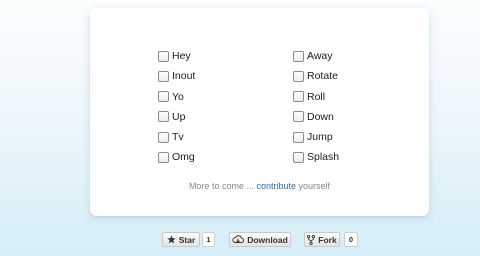 The image size is (480, 256). What do you see at coordinates (351, 239) in the screenshot?
I see `fork-count: 0` at bounding box center [351, 239].